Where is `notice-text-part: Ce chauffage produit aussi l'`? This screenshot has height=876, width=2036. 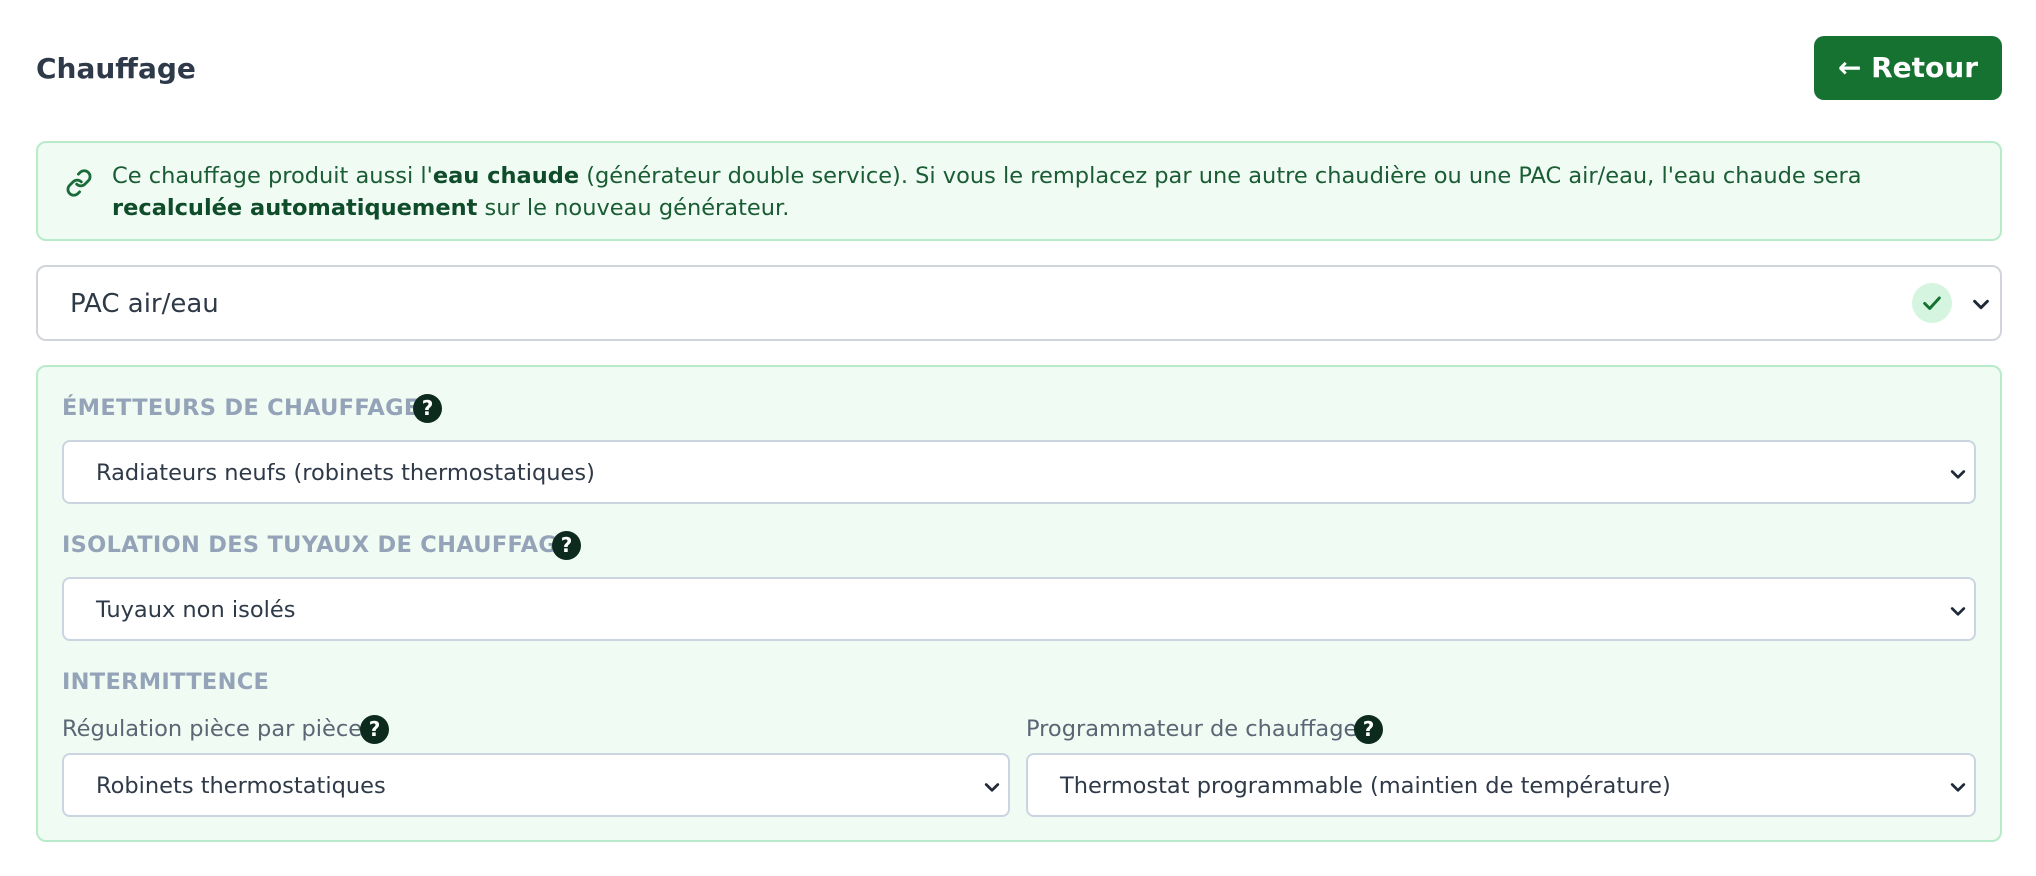 notice-text-part: Ce chauffage produit aussi l' is located at coordinates (272, 176).